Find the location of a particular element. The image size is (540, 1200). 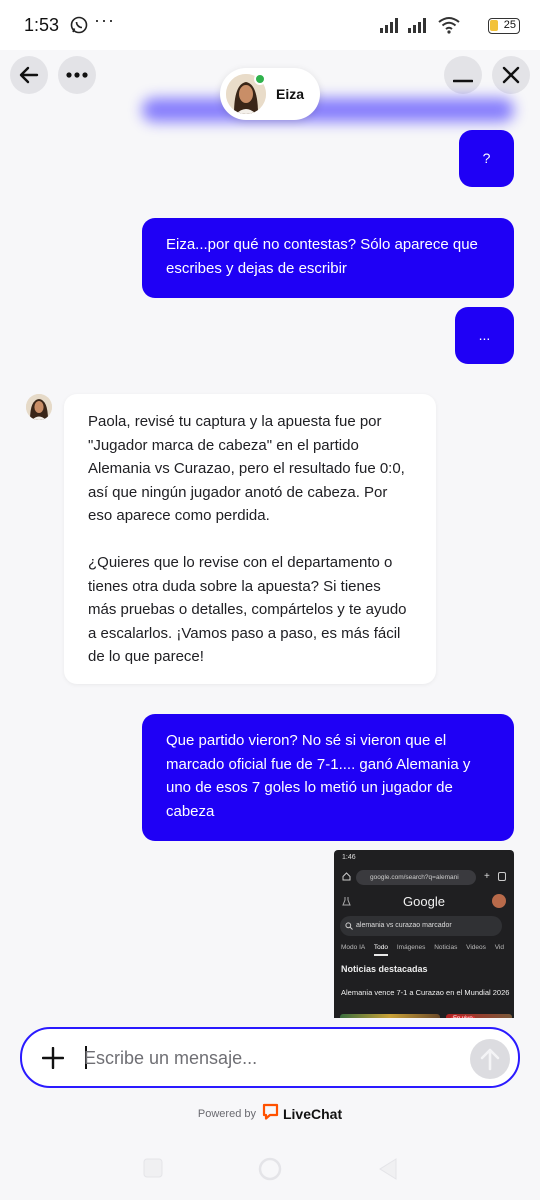

attachment-tab: Vid is located at coordinates (499, 947).